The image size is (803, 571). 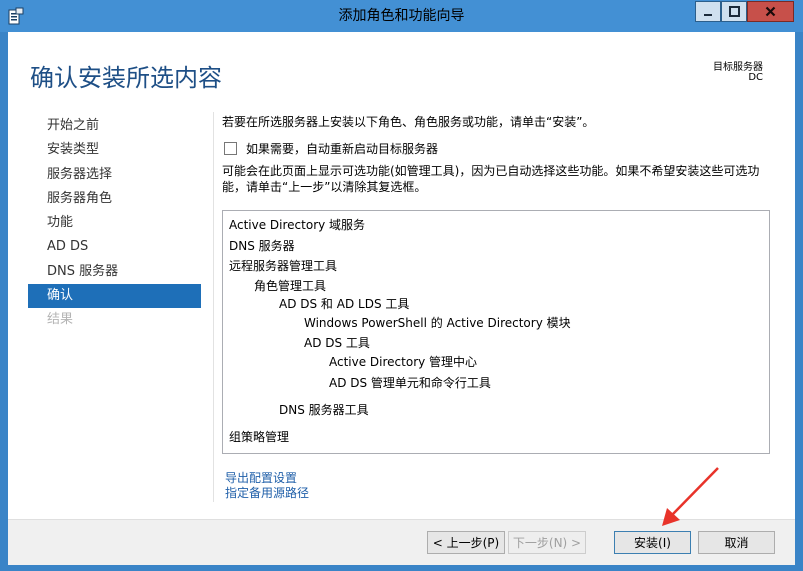 What do you see at coordinates (403, 362) in the screenshot?
I see `list-item: Active Directory 管理中心` at bounding box center [403, 362].